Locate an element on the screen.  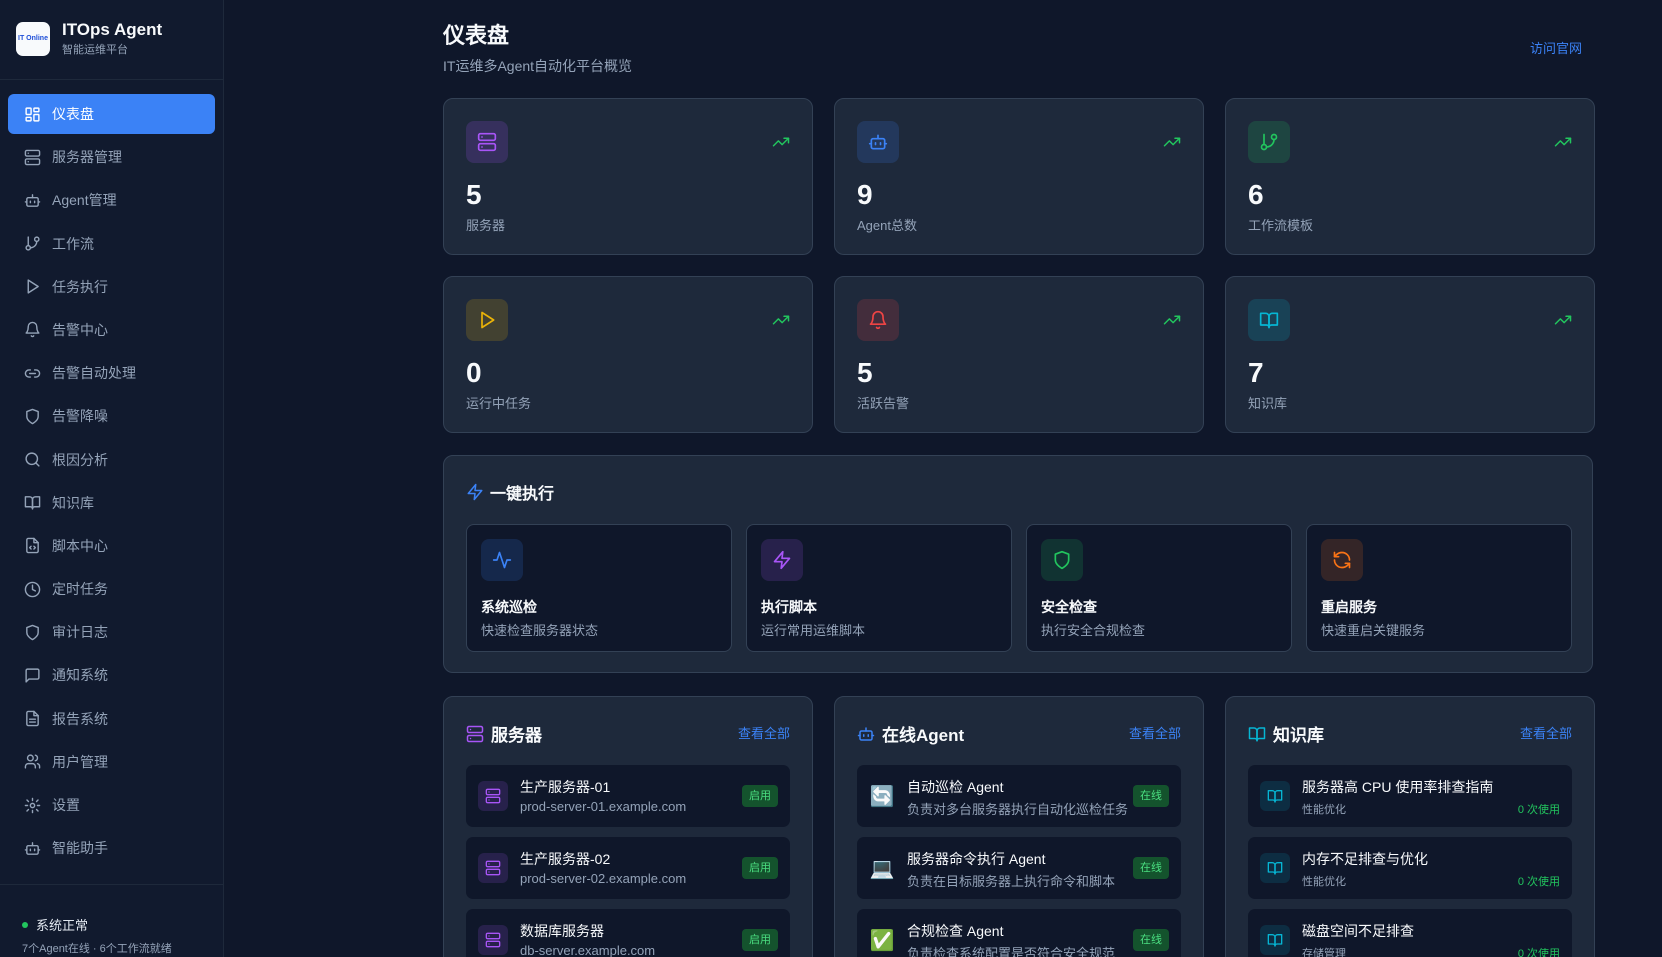
agent-row: 💻 服务器命令执行 Agent 负责在目标服务器上执行命令和脚本 在线 is located at coordinates (1019, 868).